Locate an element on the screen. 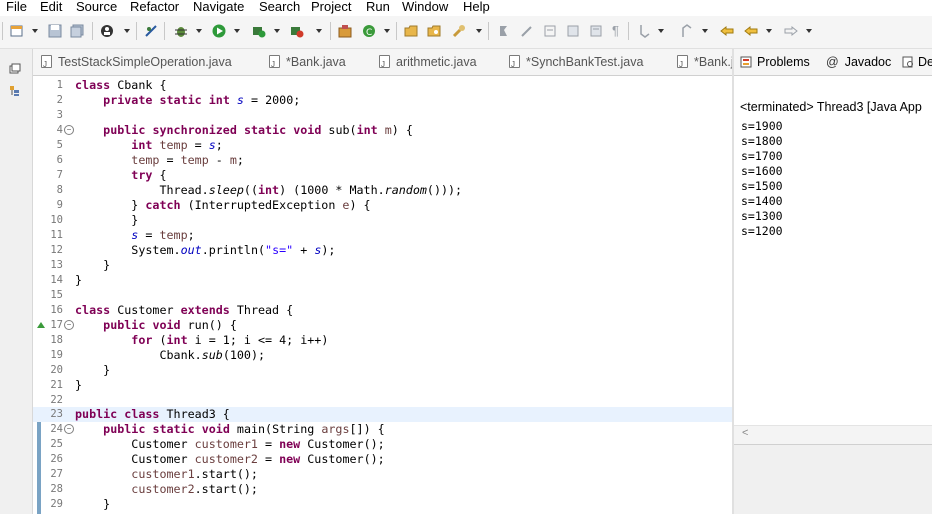 This screenshot has height=514, width=932. tab-arithmetic: arithmetic.java is located at coordinates (428, 62).